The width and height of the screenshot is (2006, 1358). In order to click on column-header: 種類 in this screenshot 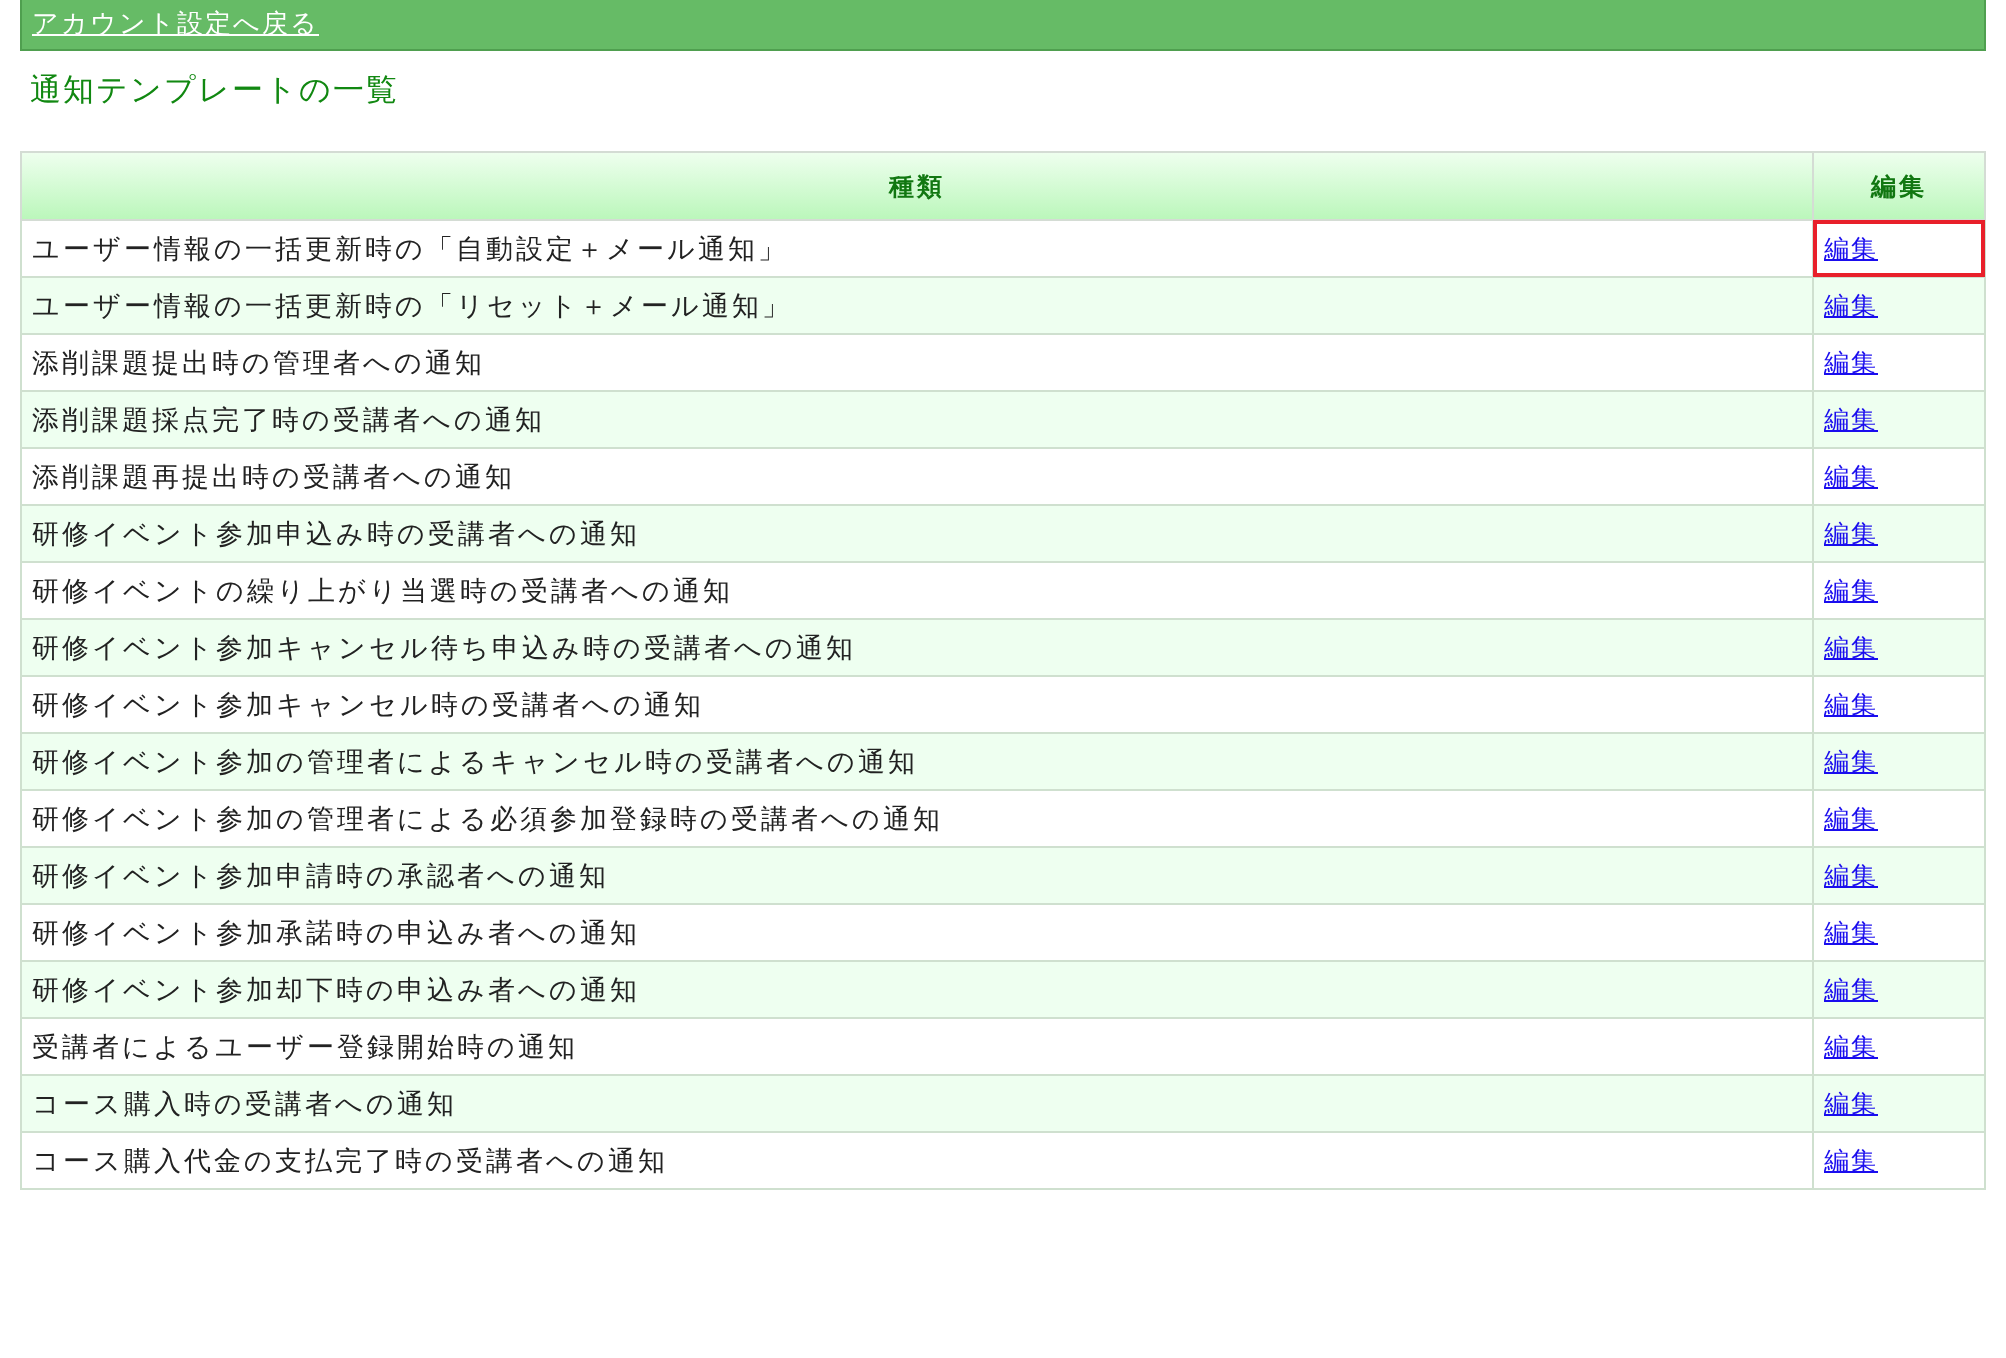, I will do `click(917, 186)`.